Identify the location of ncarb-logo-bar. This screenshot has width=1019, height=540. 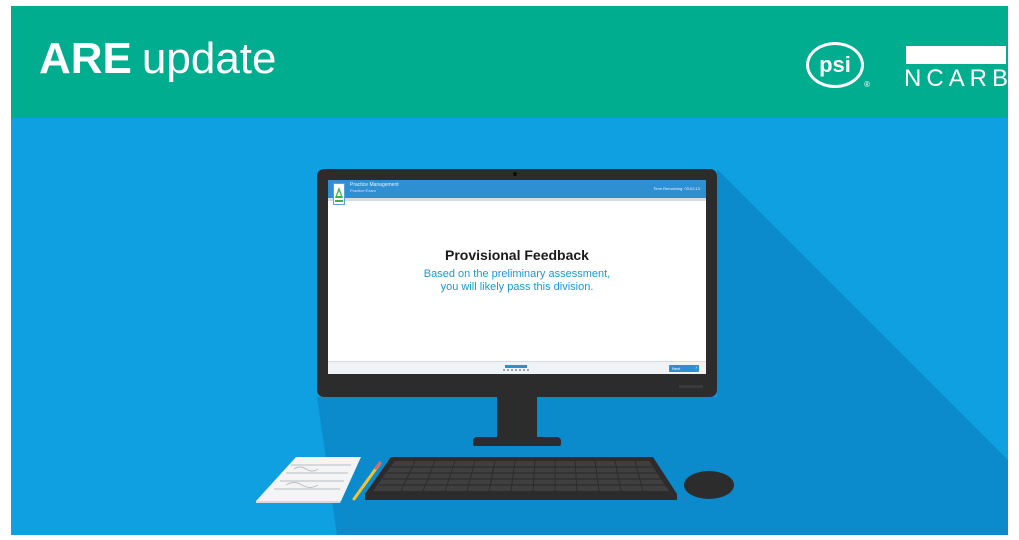
(956, 55).